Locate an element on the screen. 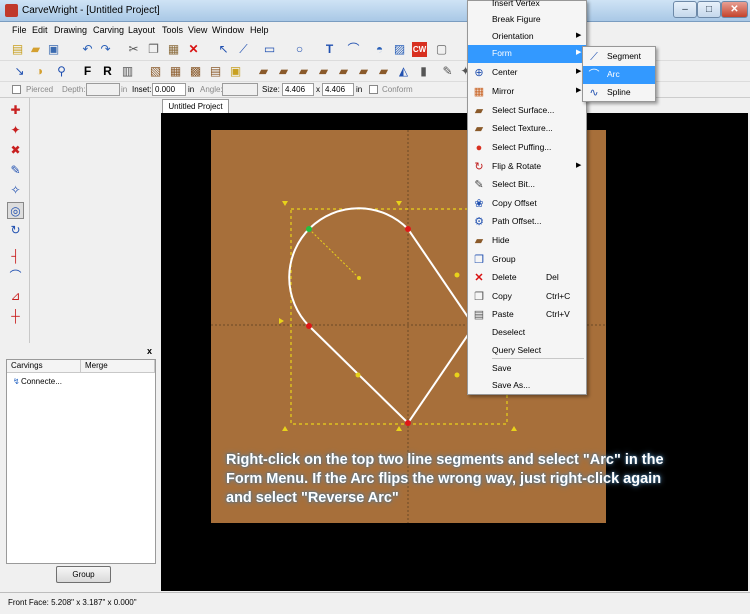  menu-help: Help is located at coordinates (259, 30).